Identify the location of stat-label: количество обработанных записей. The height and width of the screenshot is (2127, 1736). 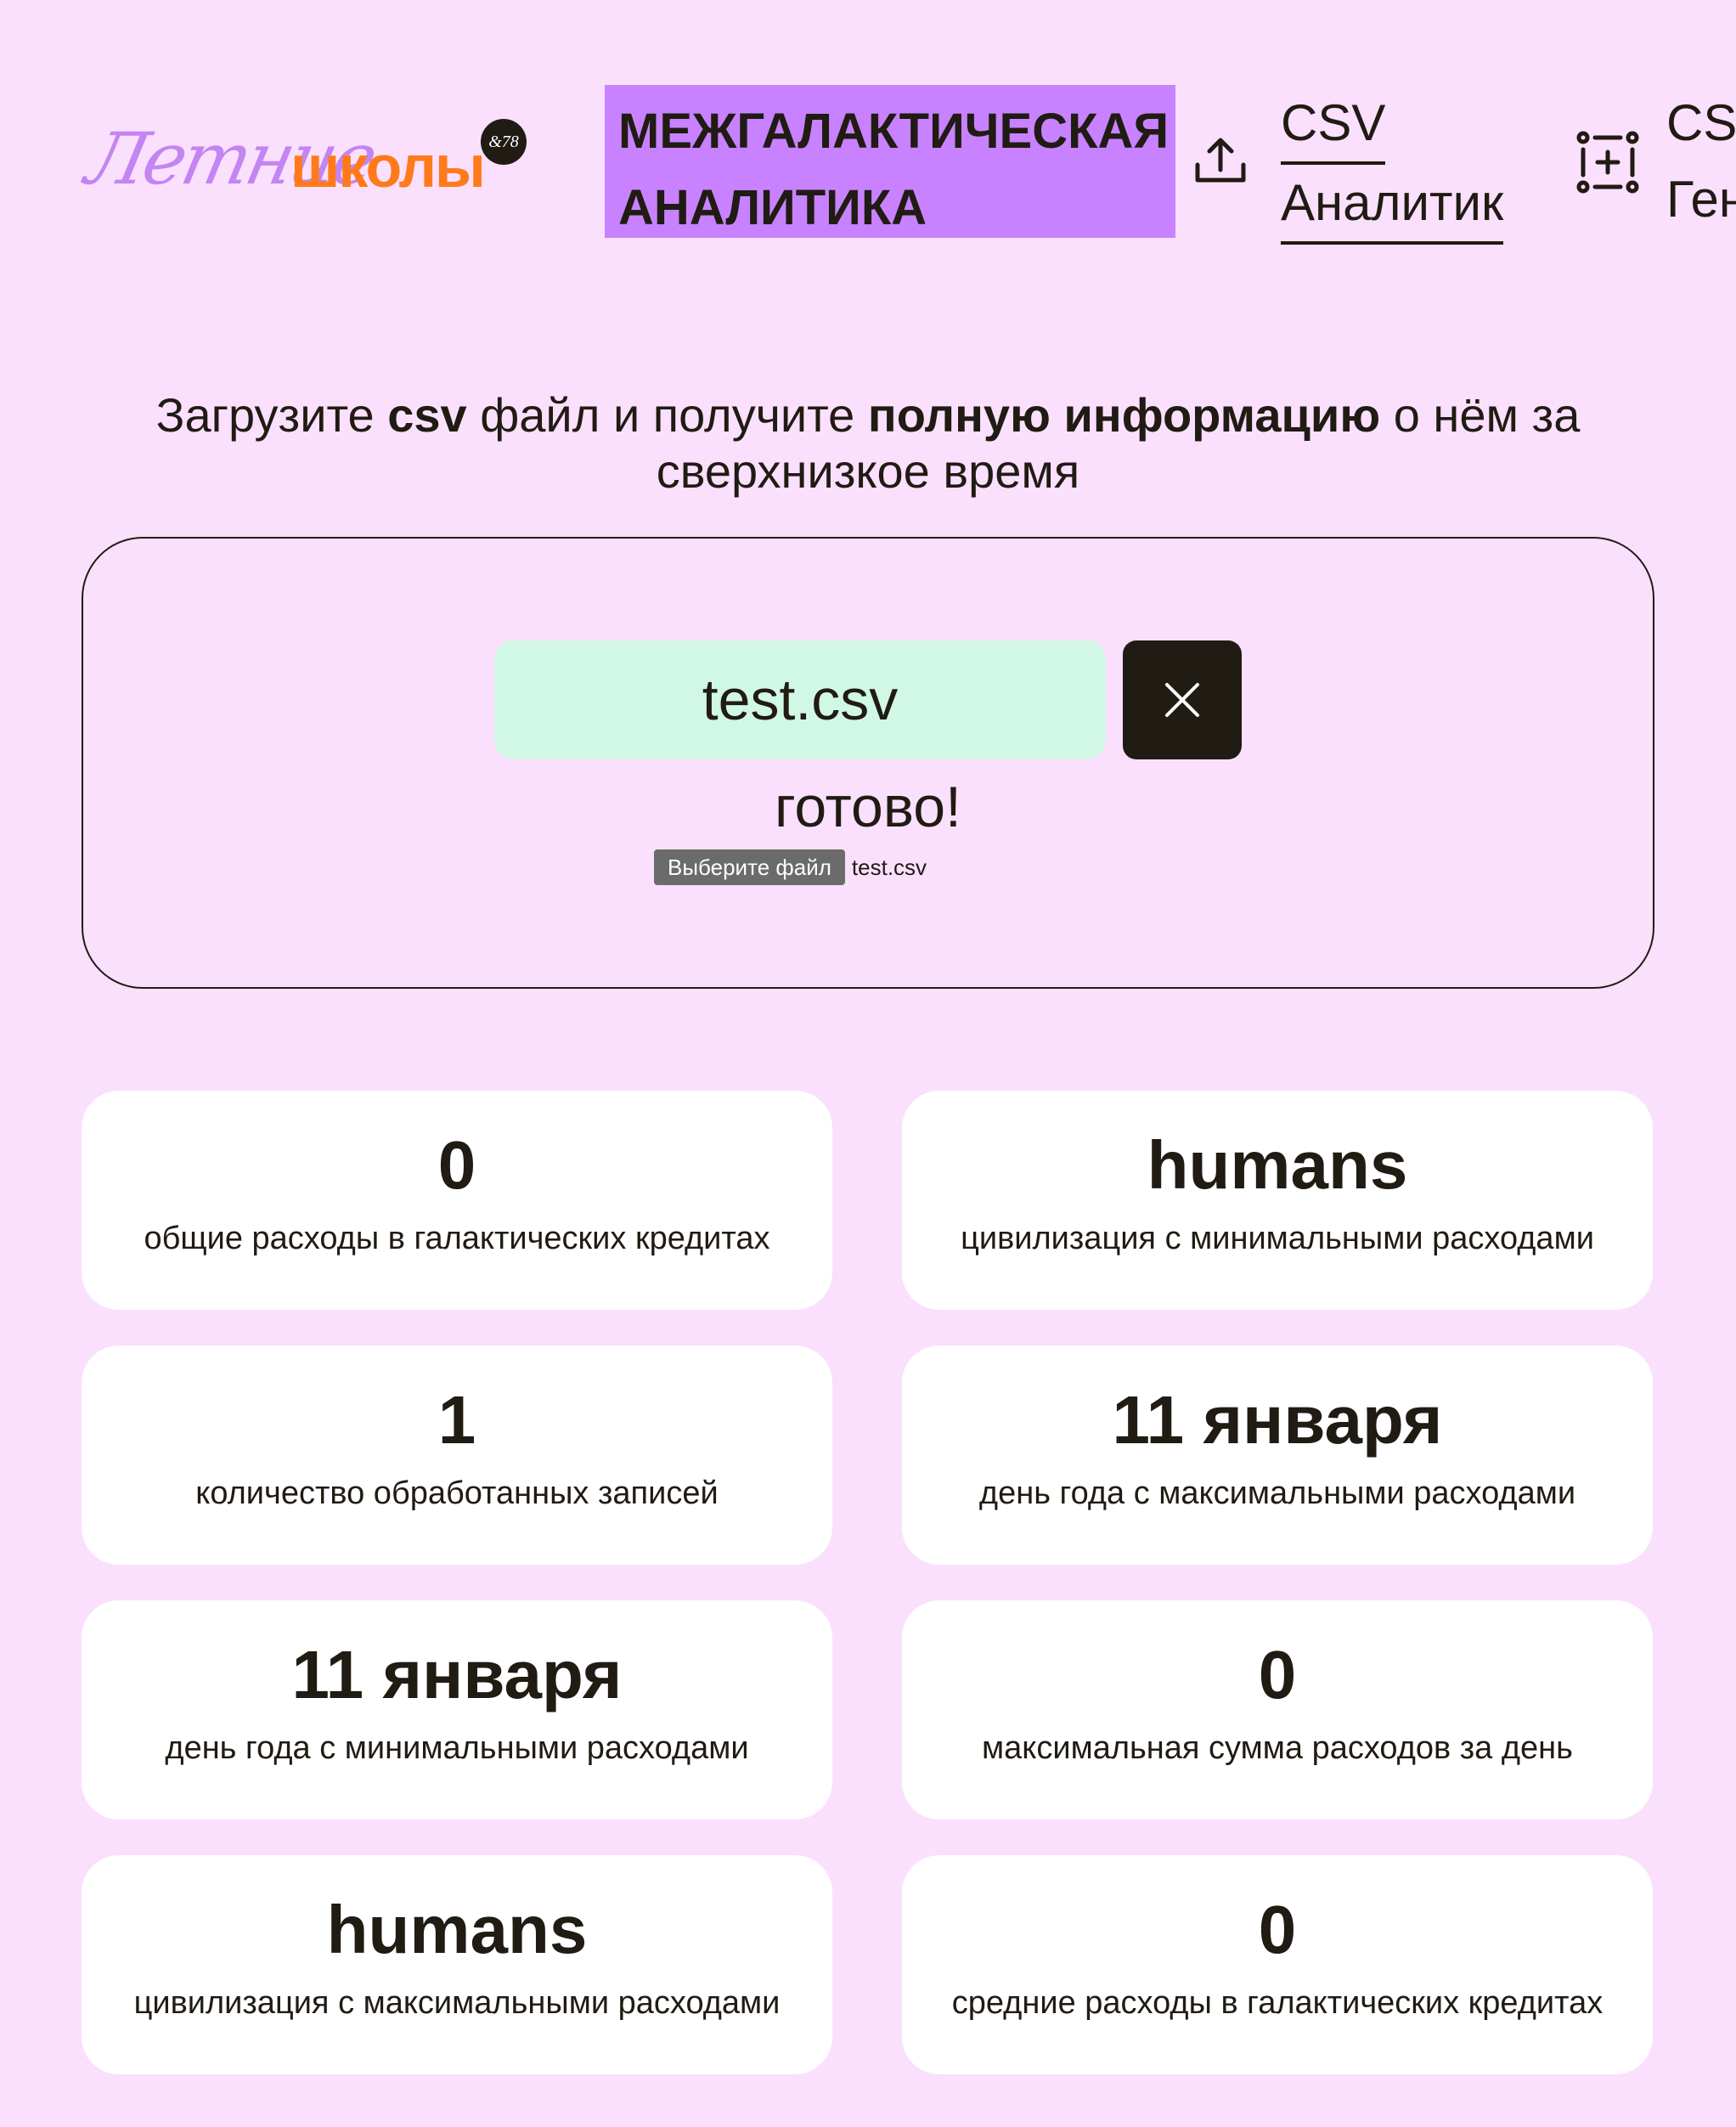
(457, 1493).